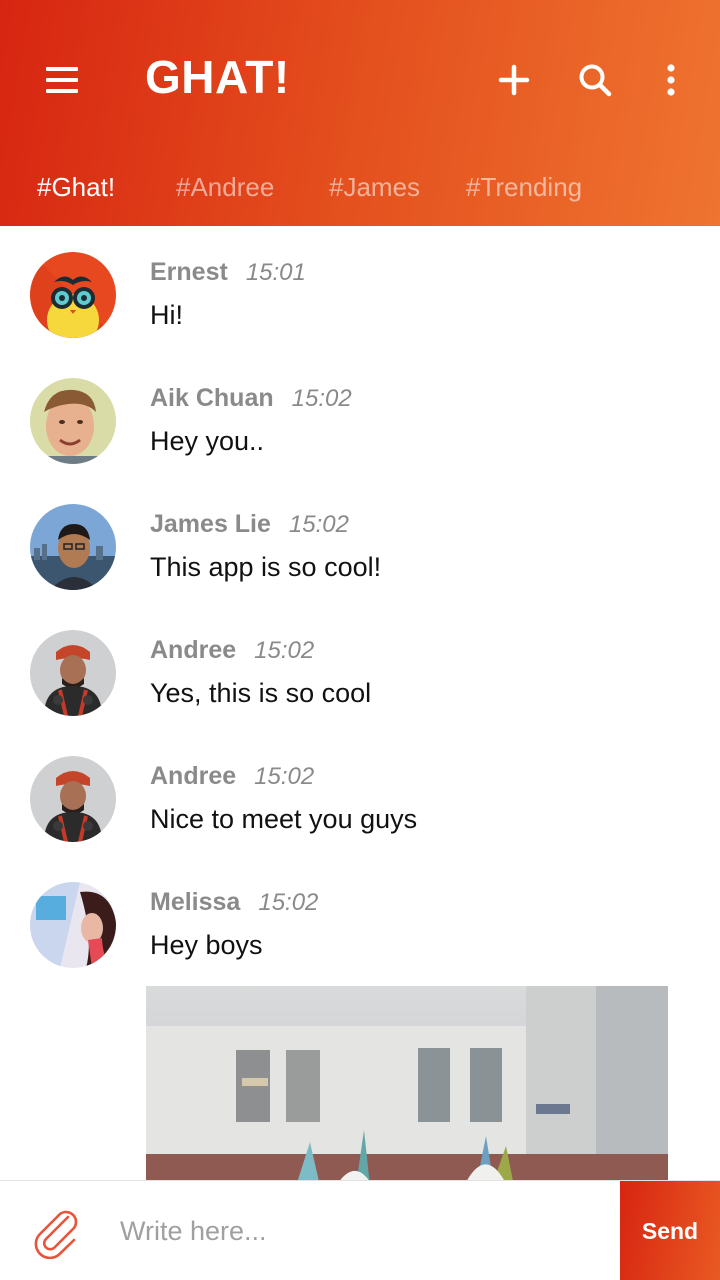  Describe the element at coordinates (514, 80) in the screenshot. I see `plus-icon` at that location.